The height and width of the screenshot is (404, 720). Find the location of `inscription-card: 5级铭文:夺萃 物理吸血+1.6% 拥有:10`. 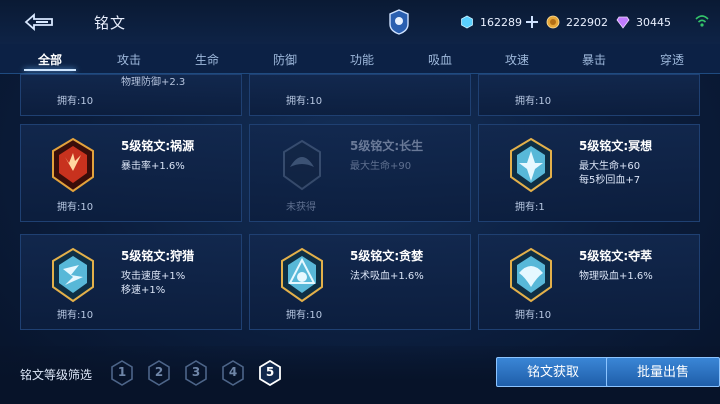

inscription-card: 5级铭文:夺萃 物理吸血+1.6% 拥有:10 is located at coordinates (589, 282).